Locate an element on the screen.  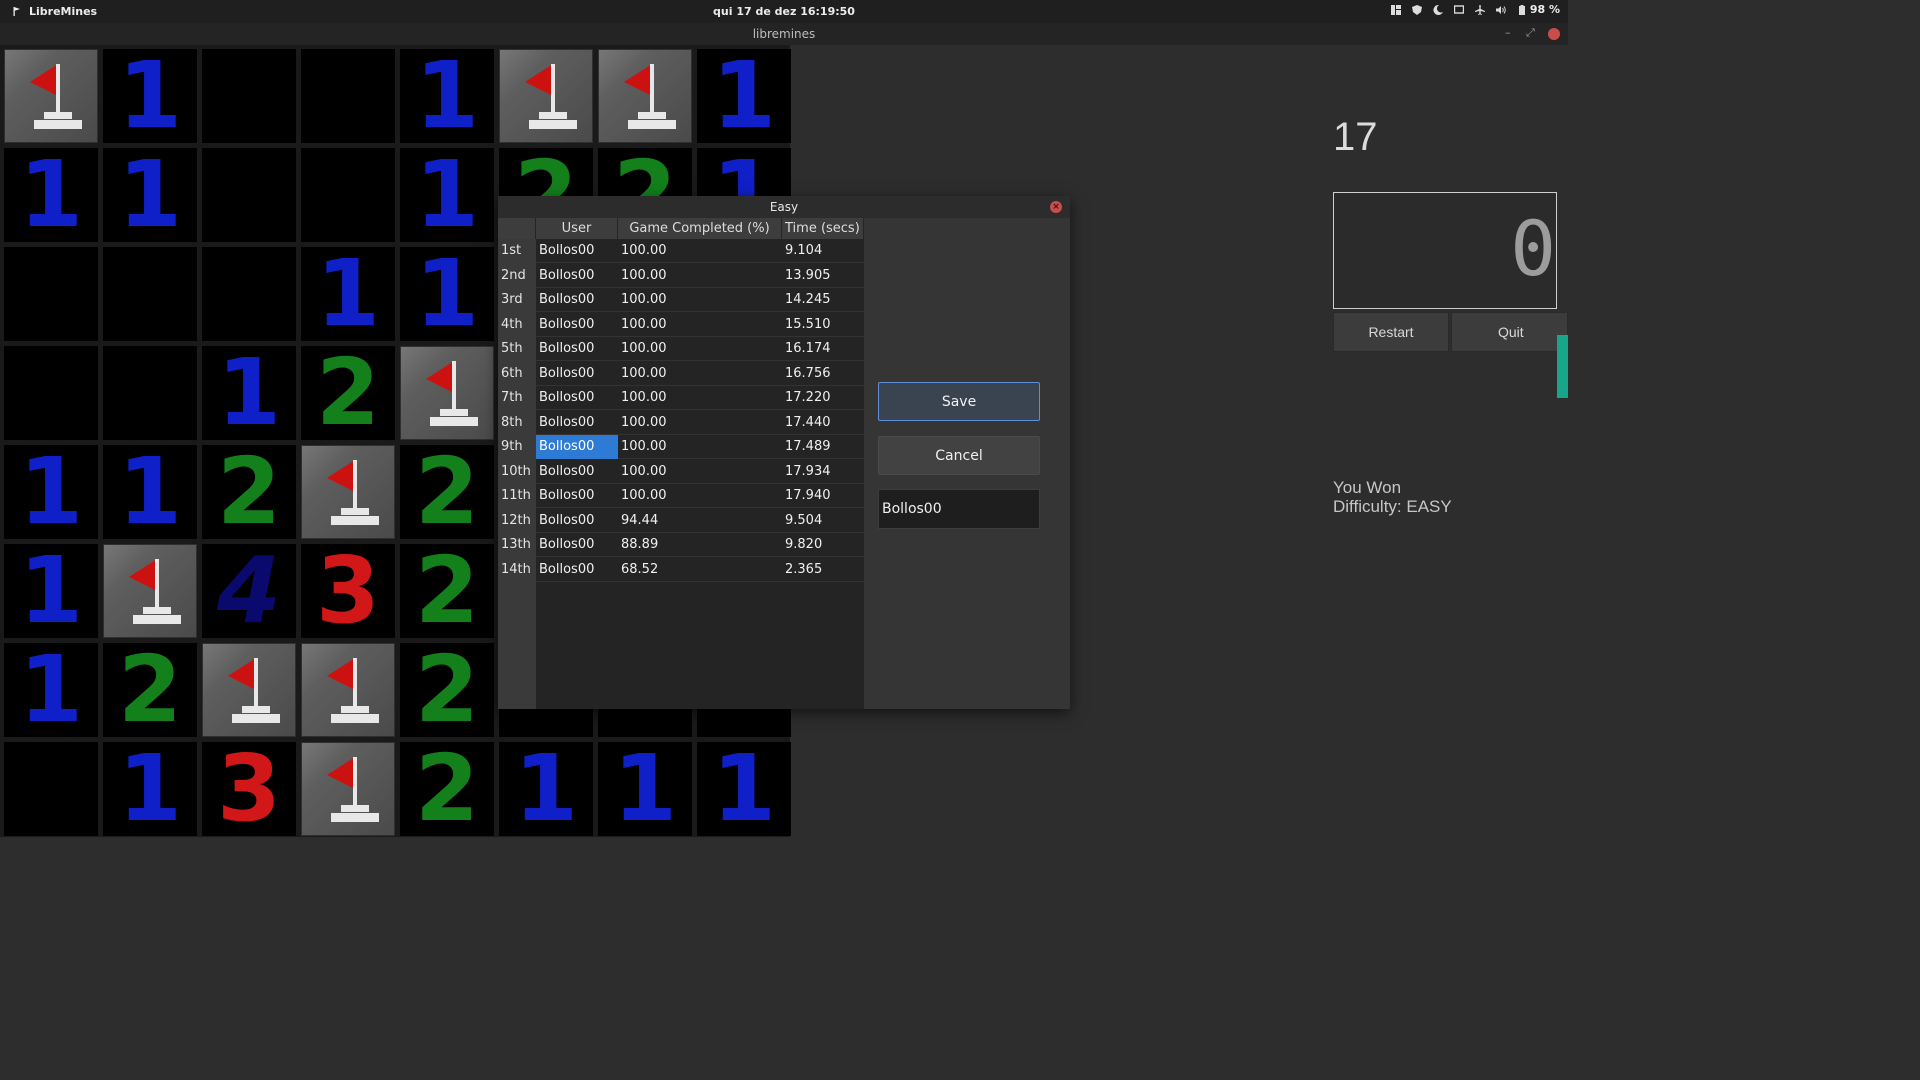
quit-button: Quit is located at coordinates (1509, 332).